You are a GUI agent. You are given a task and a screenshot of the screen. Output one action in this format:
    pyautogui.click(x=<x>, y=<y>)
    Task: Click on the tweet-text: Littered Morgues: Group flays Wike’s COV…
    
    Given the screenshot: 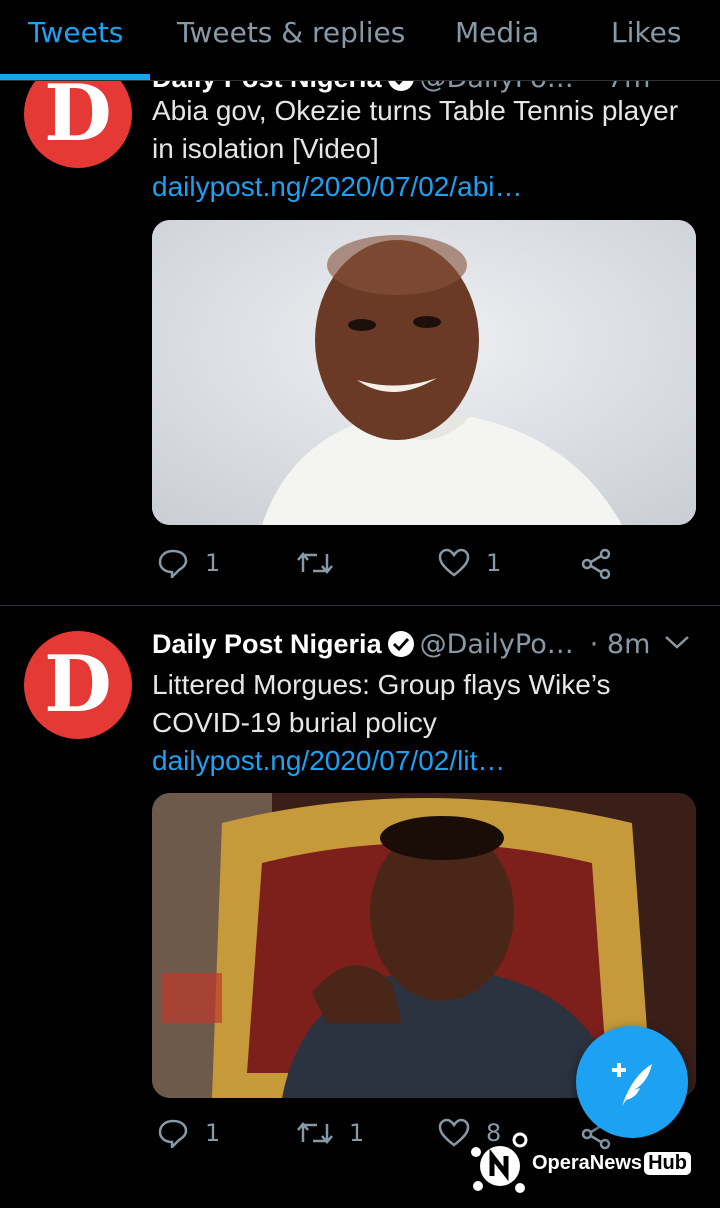 What is the action you would take?
    pyautogui.click(x=417, y=723)
    